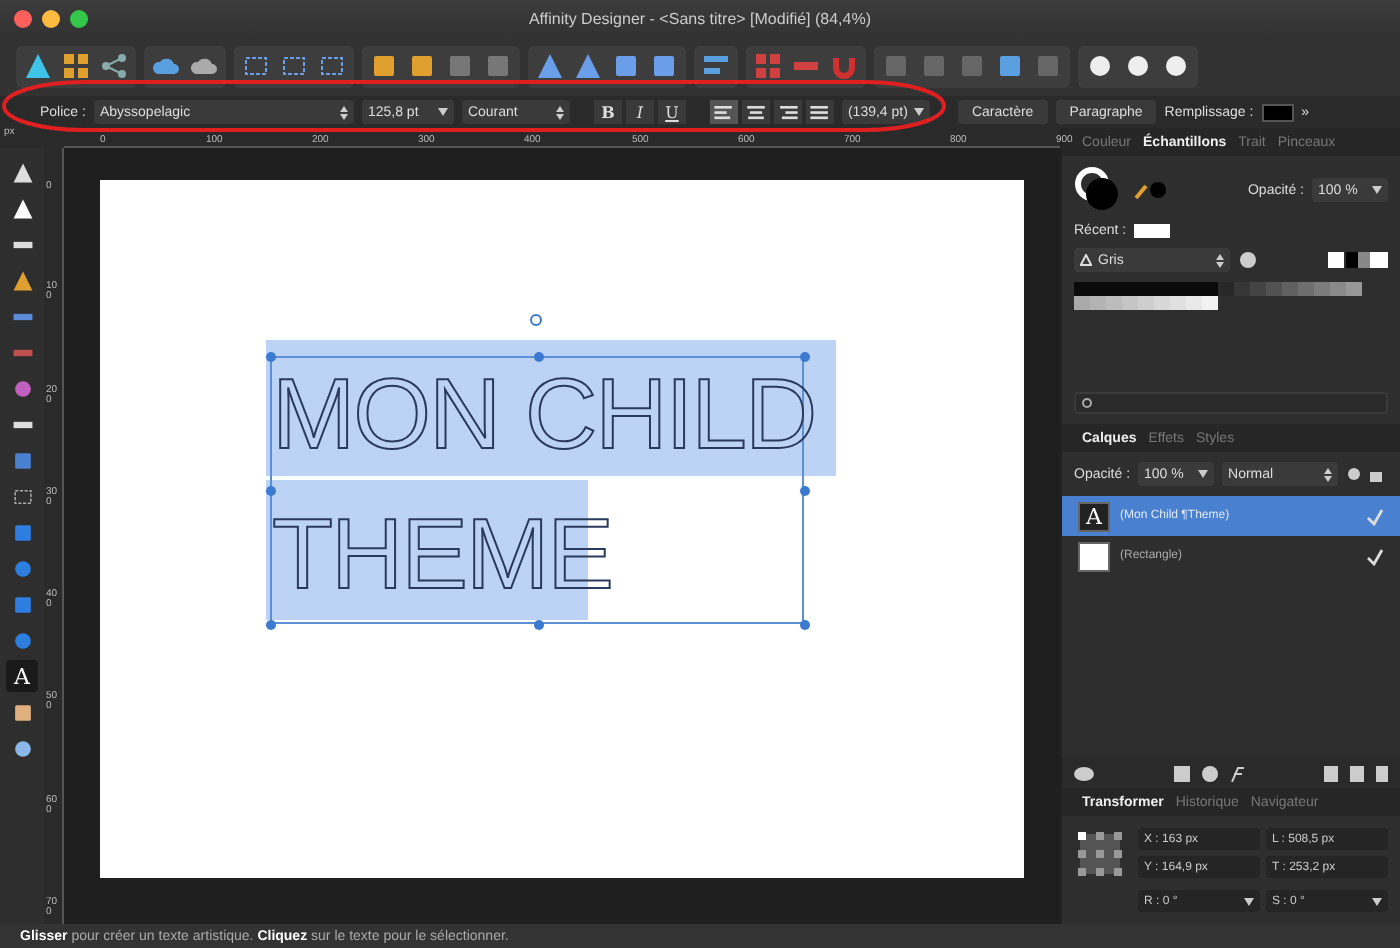 The image size is (1400, 948). What do you see at coordinates (536, 320) in the screenshot?
I see `rotation-handle` at bounding box center [536, 320].